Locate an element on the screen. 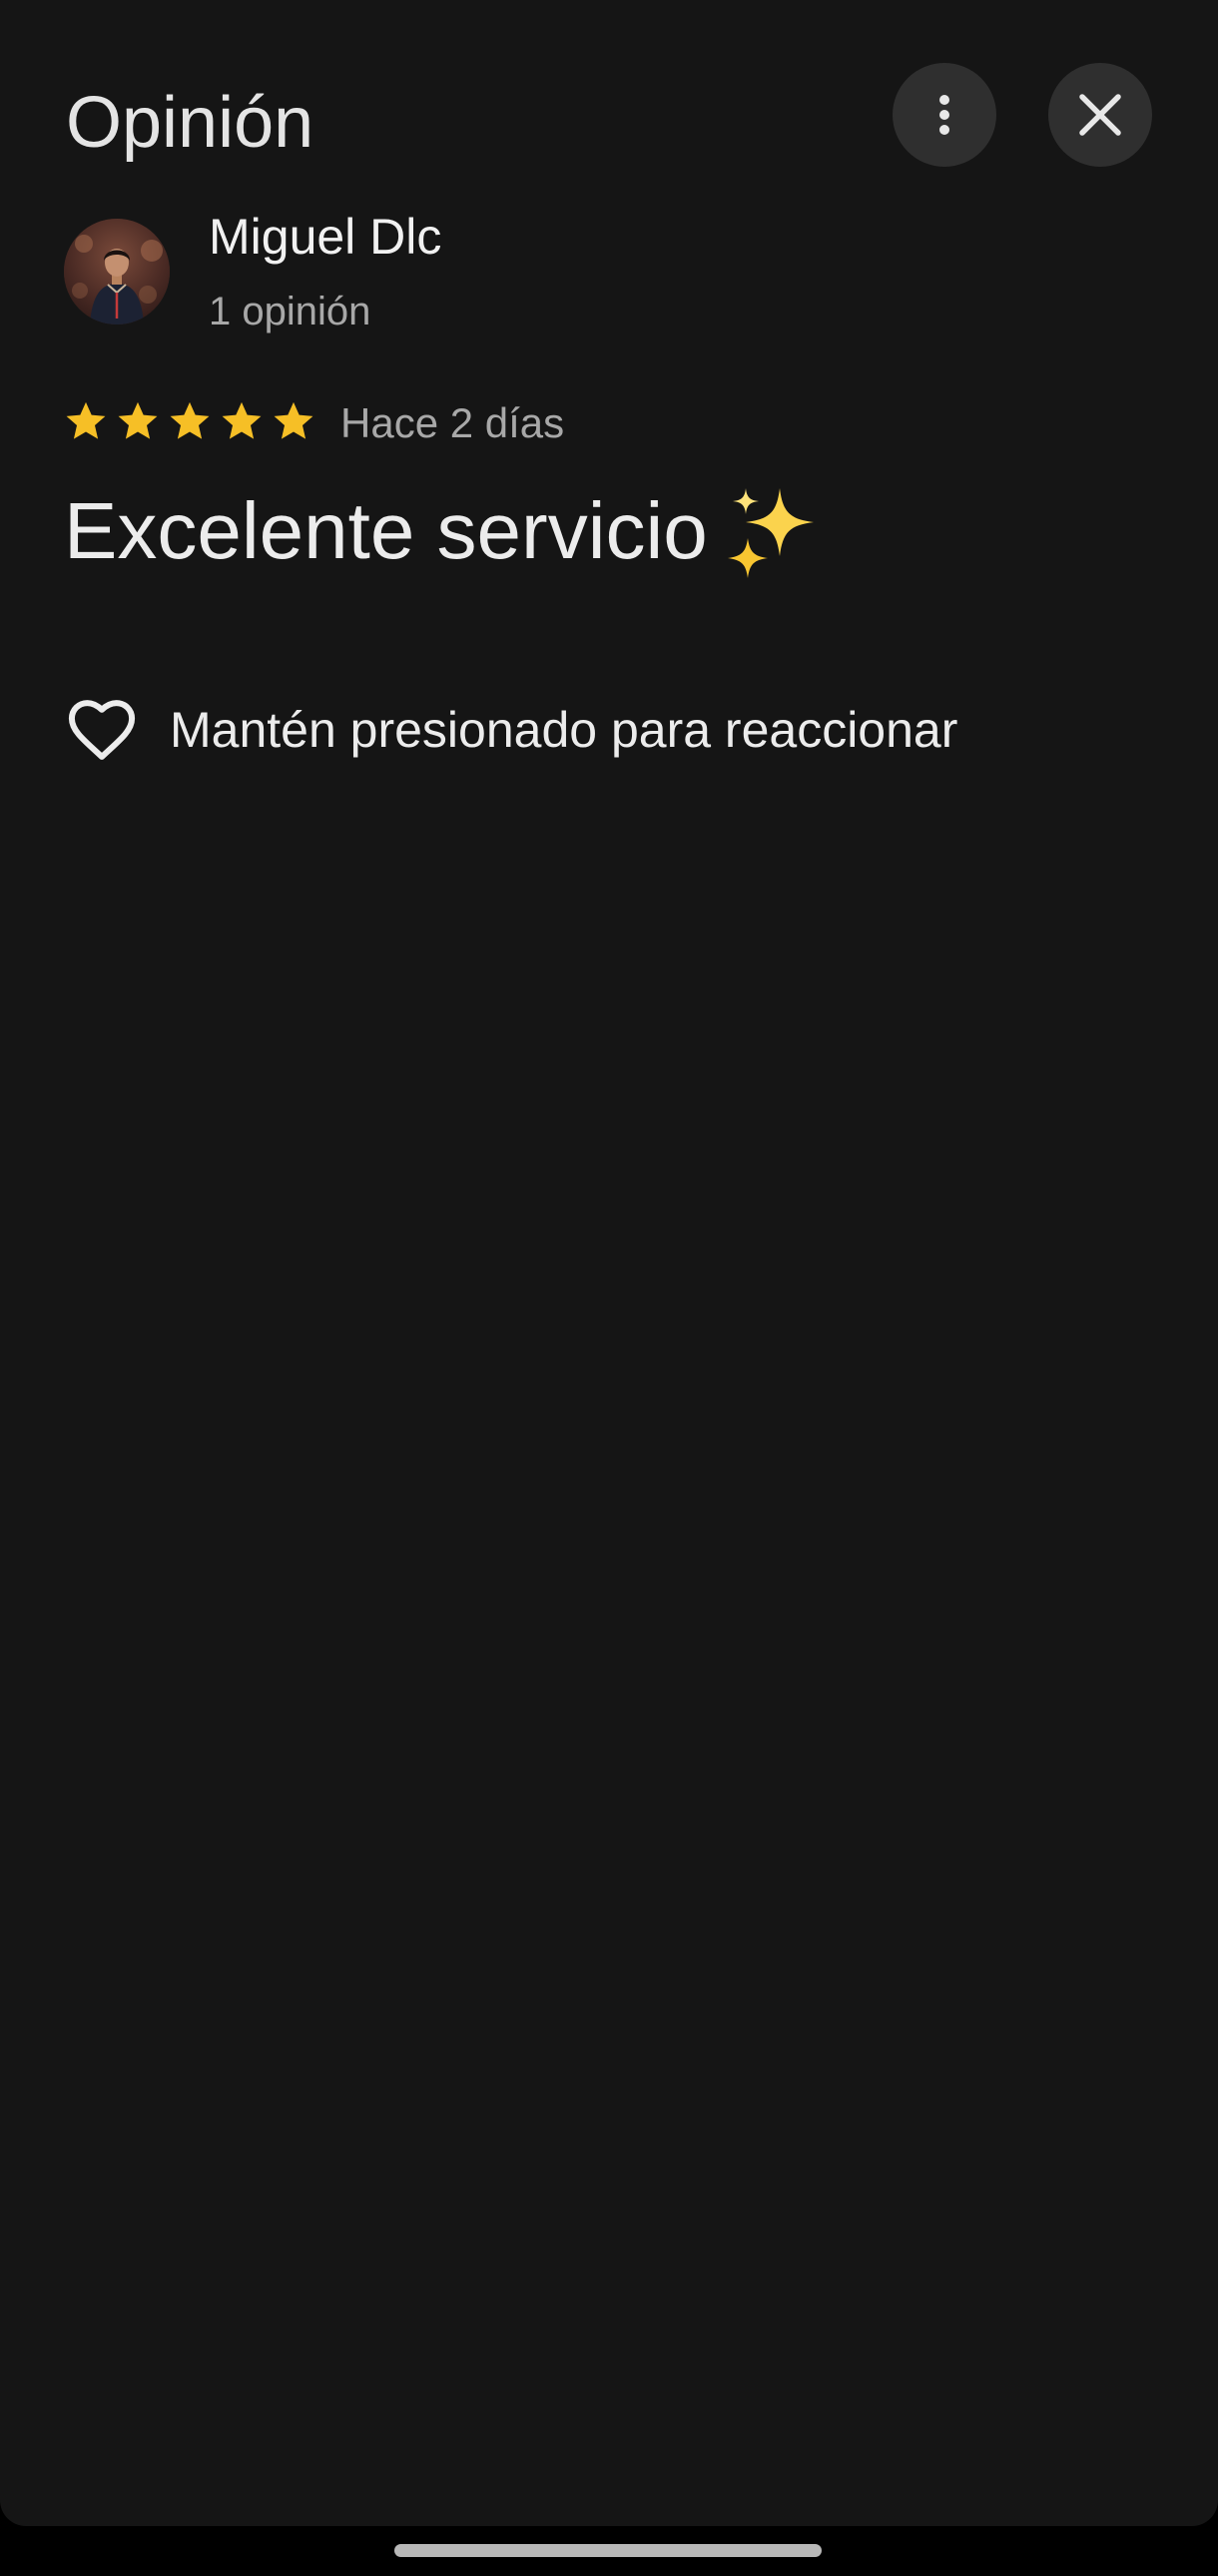 Image resolution: width=1218 pixels, height=2576 pixels. star-rating is located at coordinates (190, 421).